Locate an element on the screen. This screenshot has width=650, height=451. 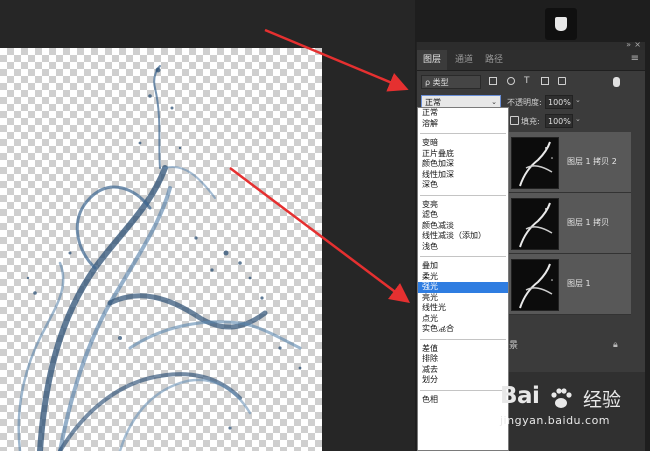
baidu-paw-icon is located at coordinates (561, 398).